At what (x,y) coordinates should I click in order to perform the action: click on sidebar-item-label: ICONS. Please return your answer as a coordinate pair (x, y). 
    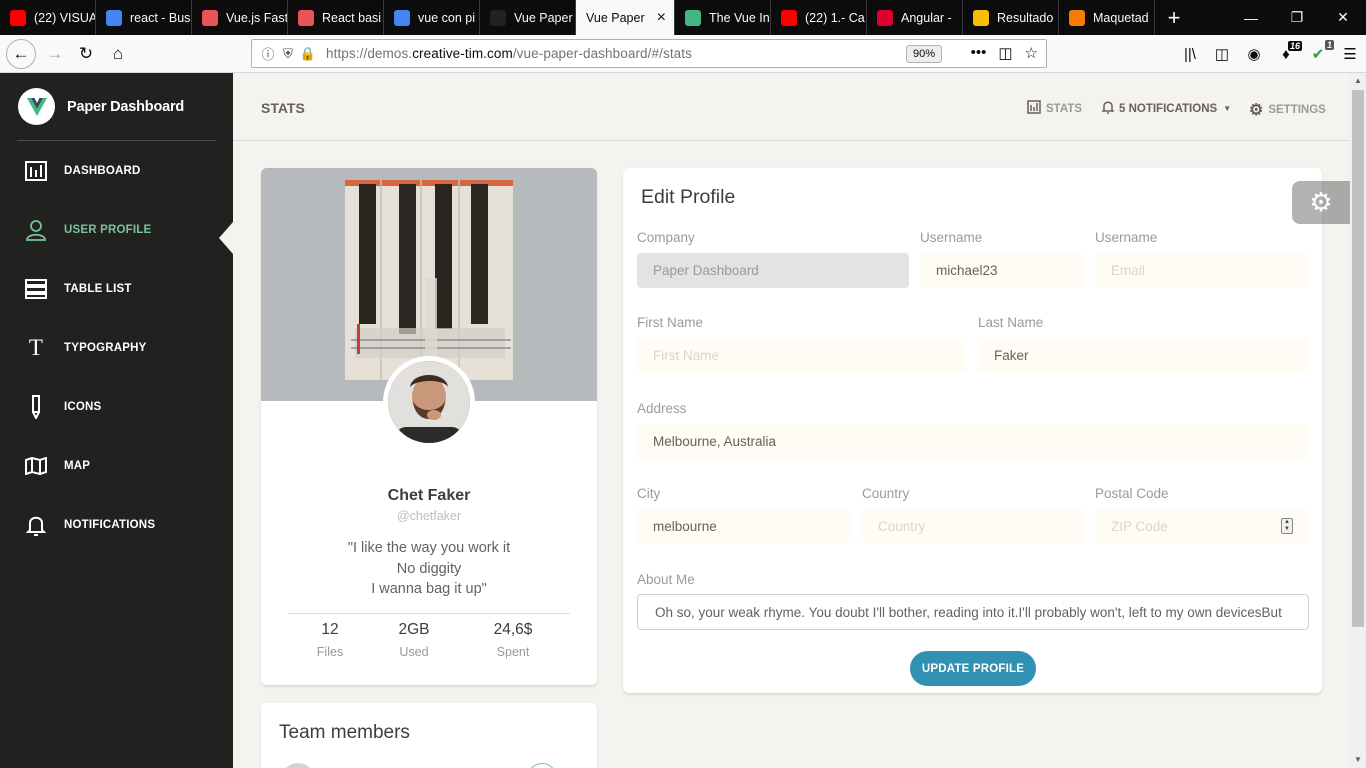
    Looking at the image, I should click on (83, 407).